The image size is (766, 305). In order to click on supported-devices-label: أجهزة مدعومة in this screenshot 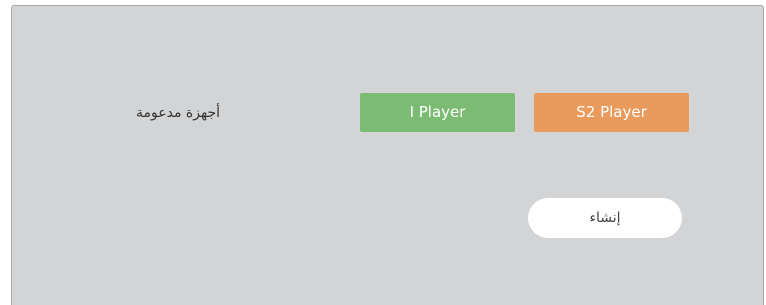, I will do `click(178, 113)`.